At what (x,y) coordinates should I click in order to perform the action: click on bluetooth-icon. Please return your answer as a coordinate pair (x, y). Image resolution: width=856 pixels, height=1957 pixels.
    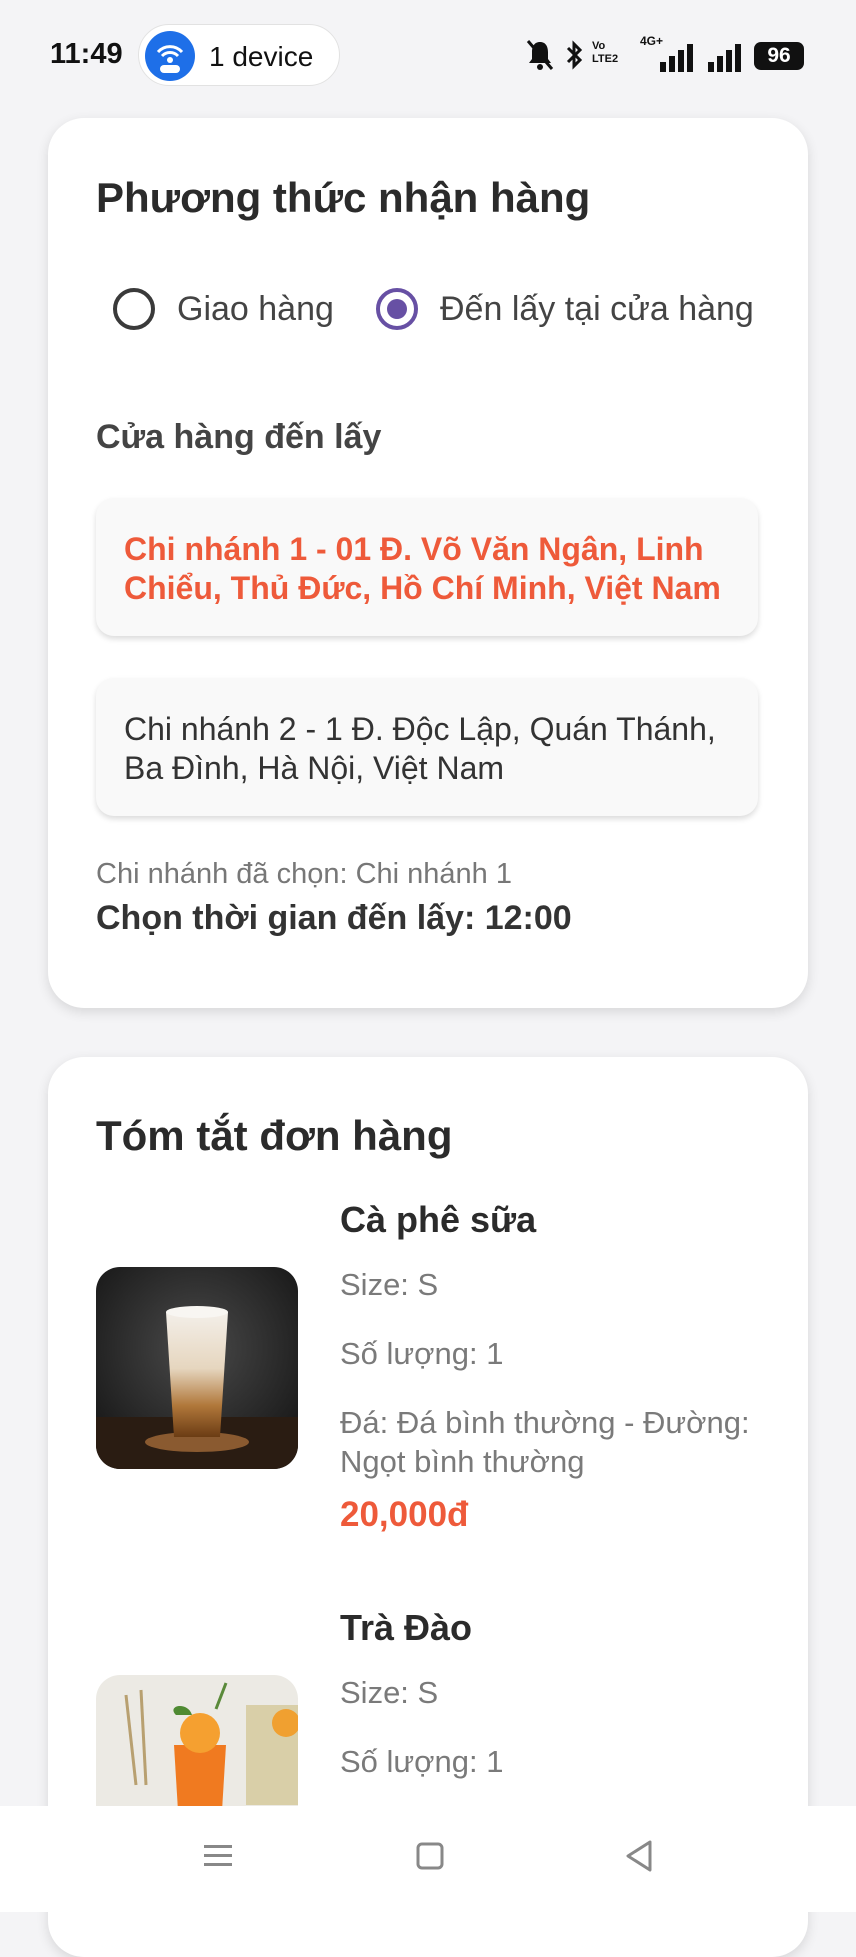
    Looking at the image, I should click on (574, 55).